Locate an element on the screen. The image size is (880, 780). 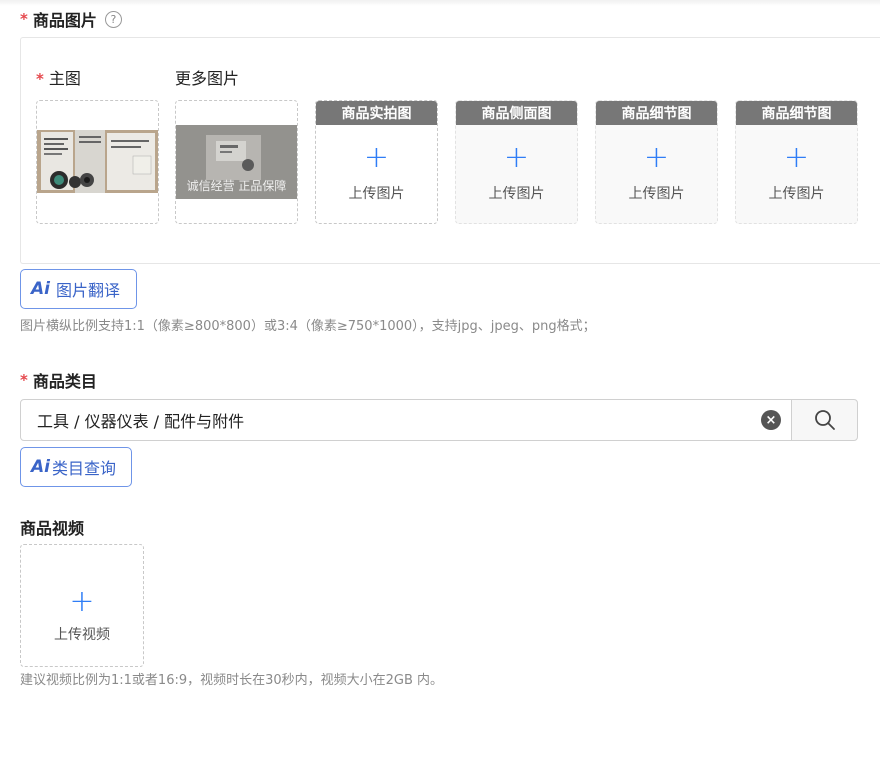
video-upload-slot: + 上传视频 is located at coordinates (82, 605).